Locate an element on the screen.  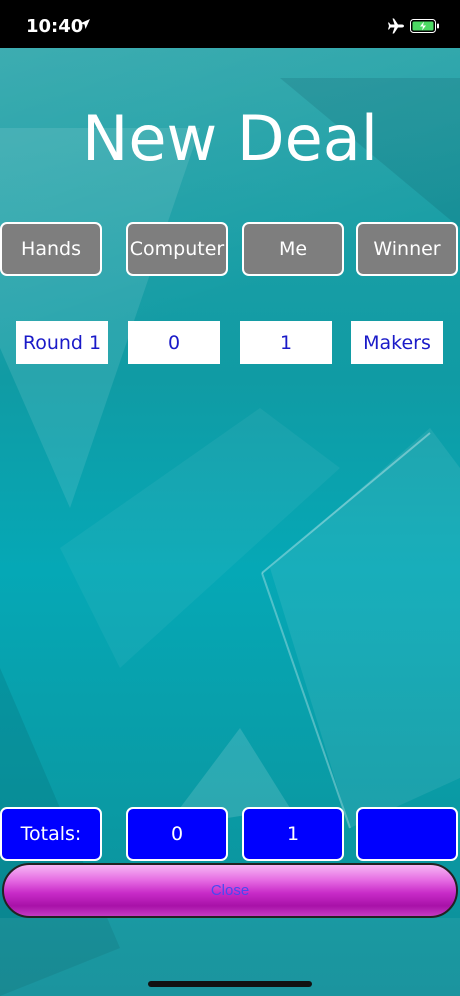
computer-score-cell: 0 is located at coordinates (174, 342).